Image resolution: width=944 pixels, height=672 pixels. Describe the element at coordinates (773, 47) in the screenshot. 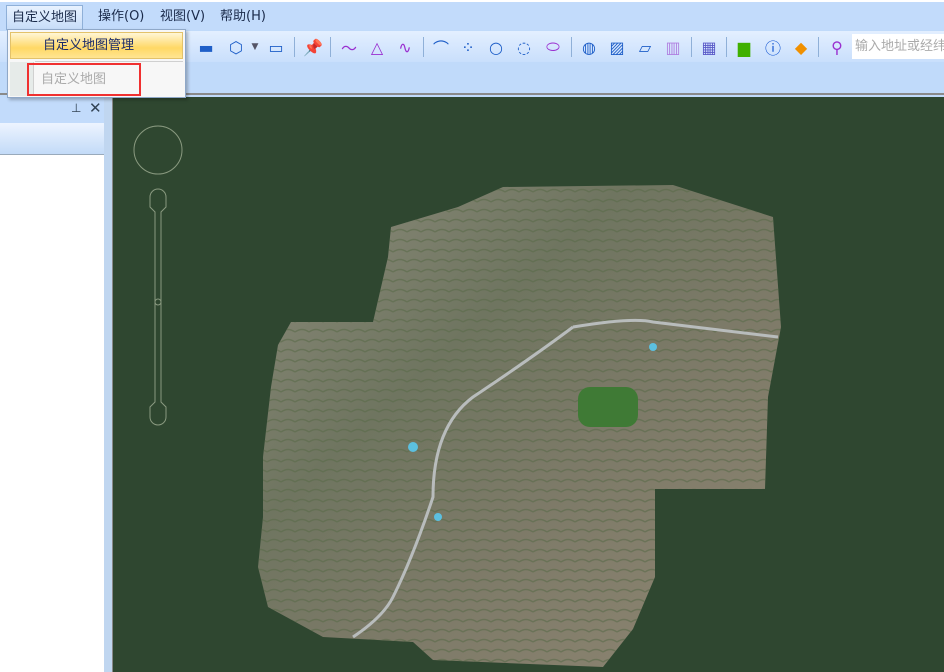

I see `info-icon: ⓘ` at that location.